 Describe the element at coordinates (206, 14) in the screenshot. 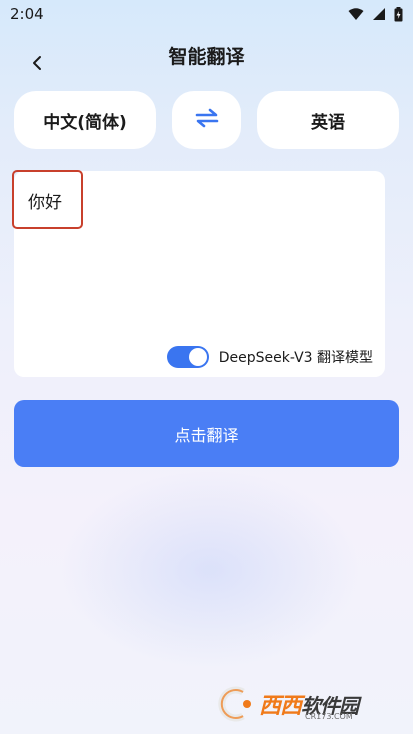

I see `status-bar: 2:04` at that location.